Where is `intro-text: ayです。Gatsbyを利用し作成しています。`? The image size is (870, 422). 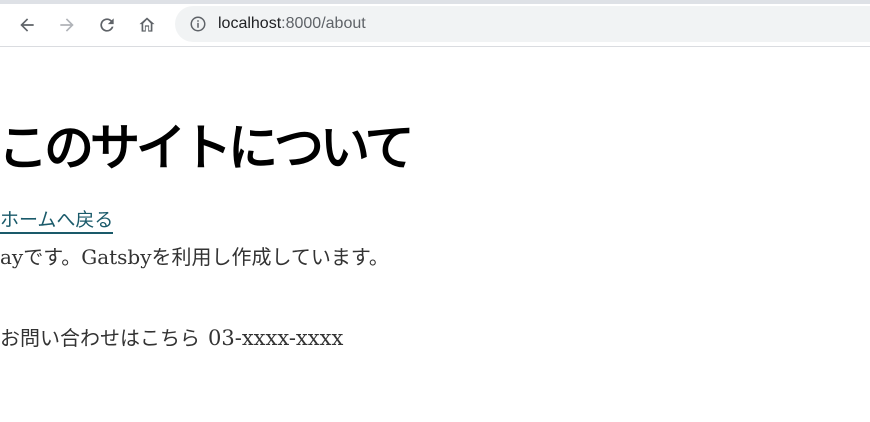 intro-text: ayです。Gatsbyを利用し作成しています。 is located at coordinates (194, 257).